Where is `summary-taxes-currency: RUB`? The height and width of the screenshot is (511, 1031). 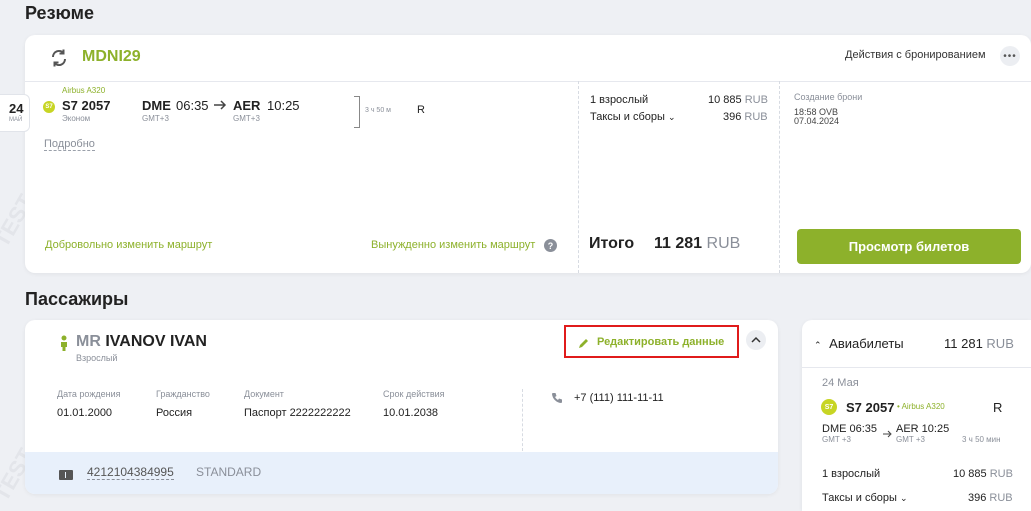
summary-taxes-currency: RUB is located at coordinates (1001, 498).